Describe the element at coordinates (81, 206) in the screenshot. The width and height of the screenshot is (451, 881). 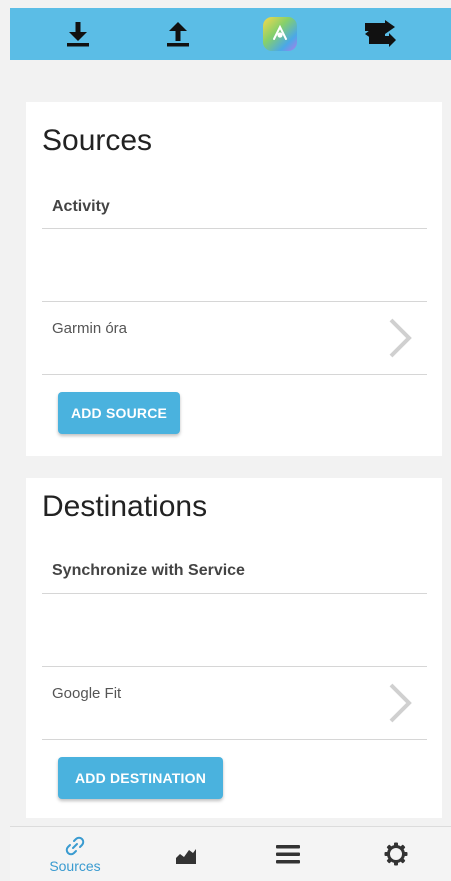
I see `sources-section-header: Activity` at that location.